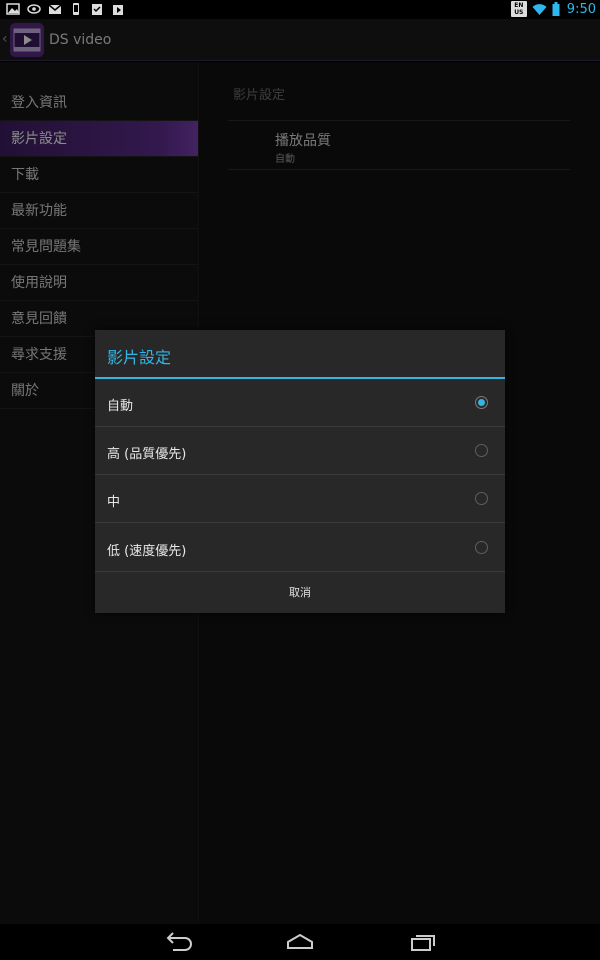  What do you see at coordinates (120, 406) in the screenshot?
I see `option-label: 自動` at bounding box center [120, 406].